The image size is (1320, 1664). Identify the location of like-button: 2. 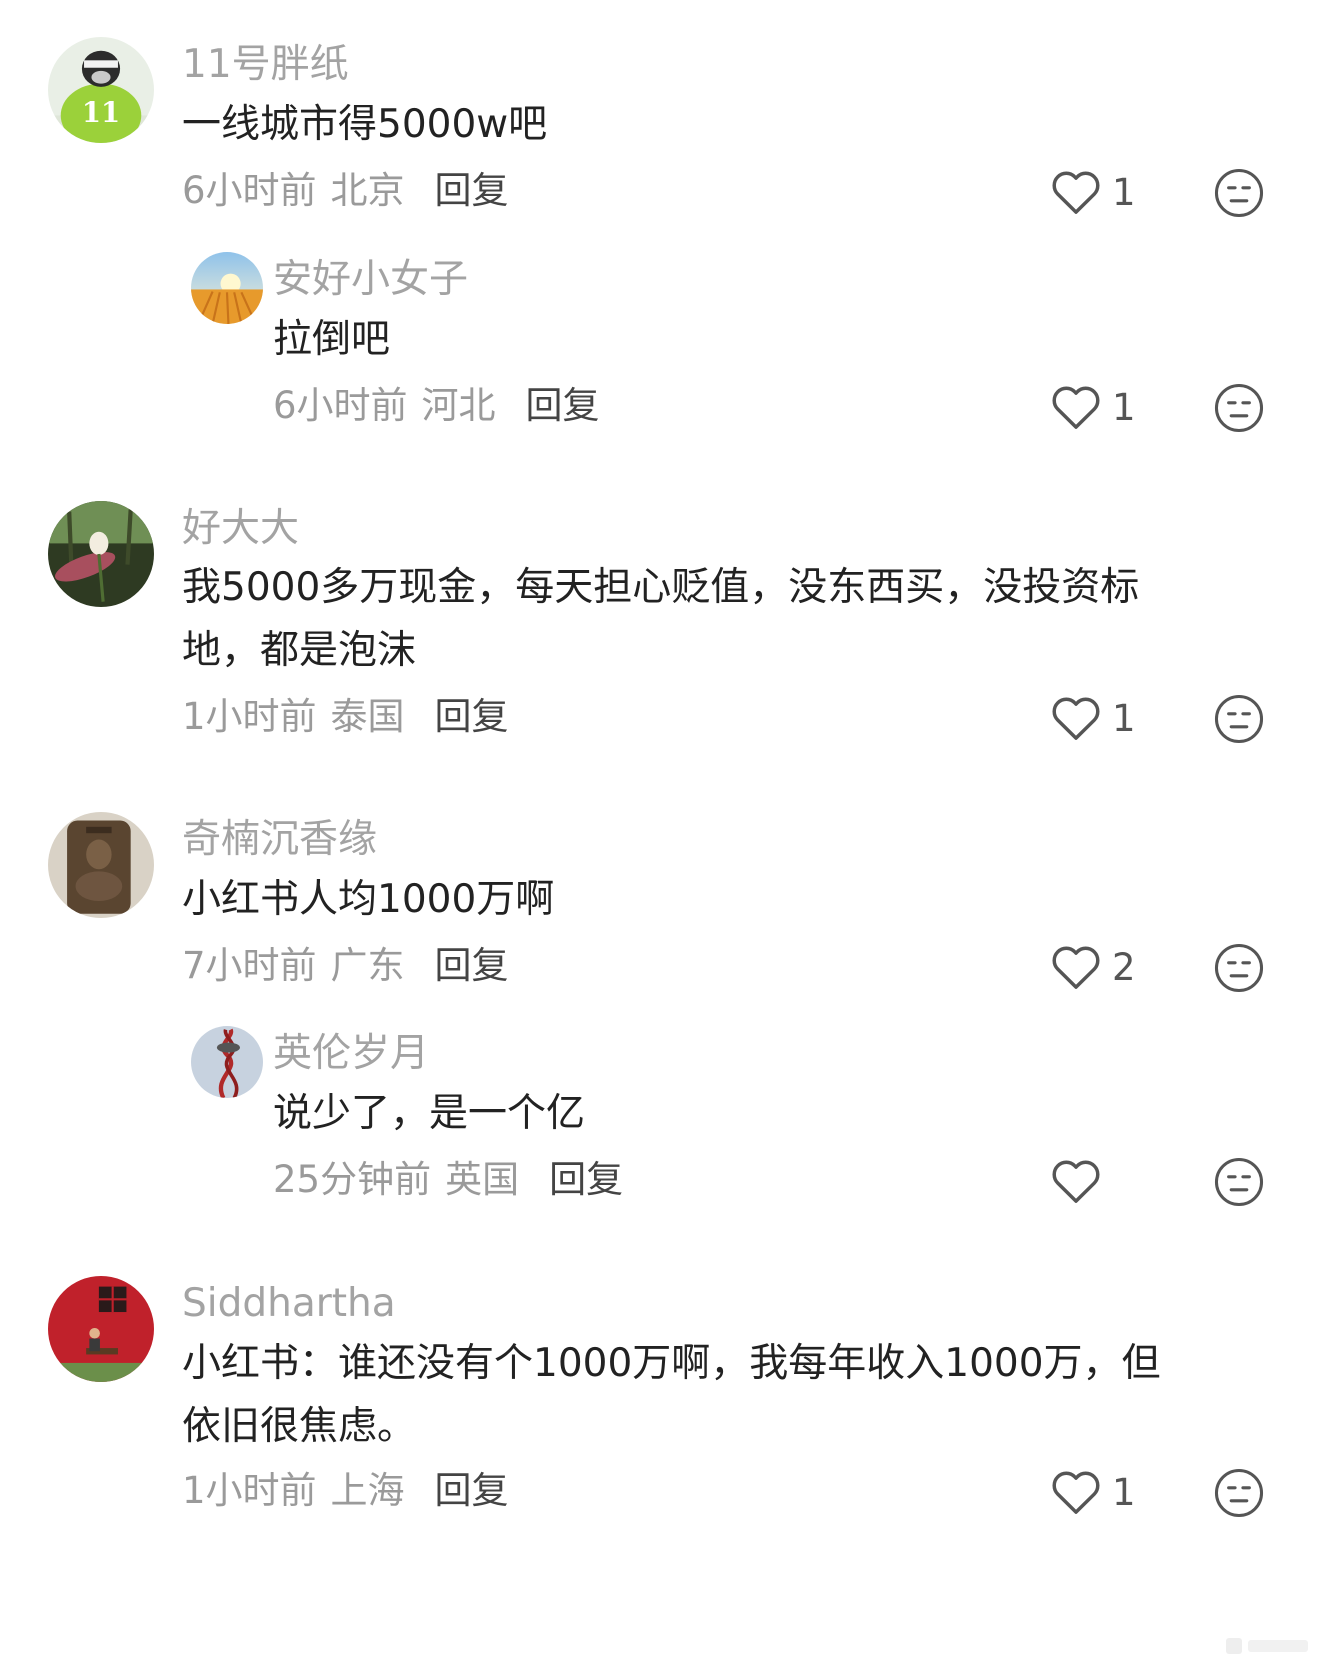
(1093, 967).